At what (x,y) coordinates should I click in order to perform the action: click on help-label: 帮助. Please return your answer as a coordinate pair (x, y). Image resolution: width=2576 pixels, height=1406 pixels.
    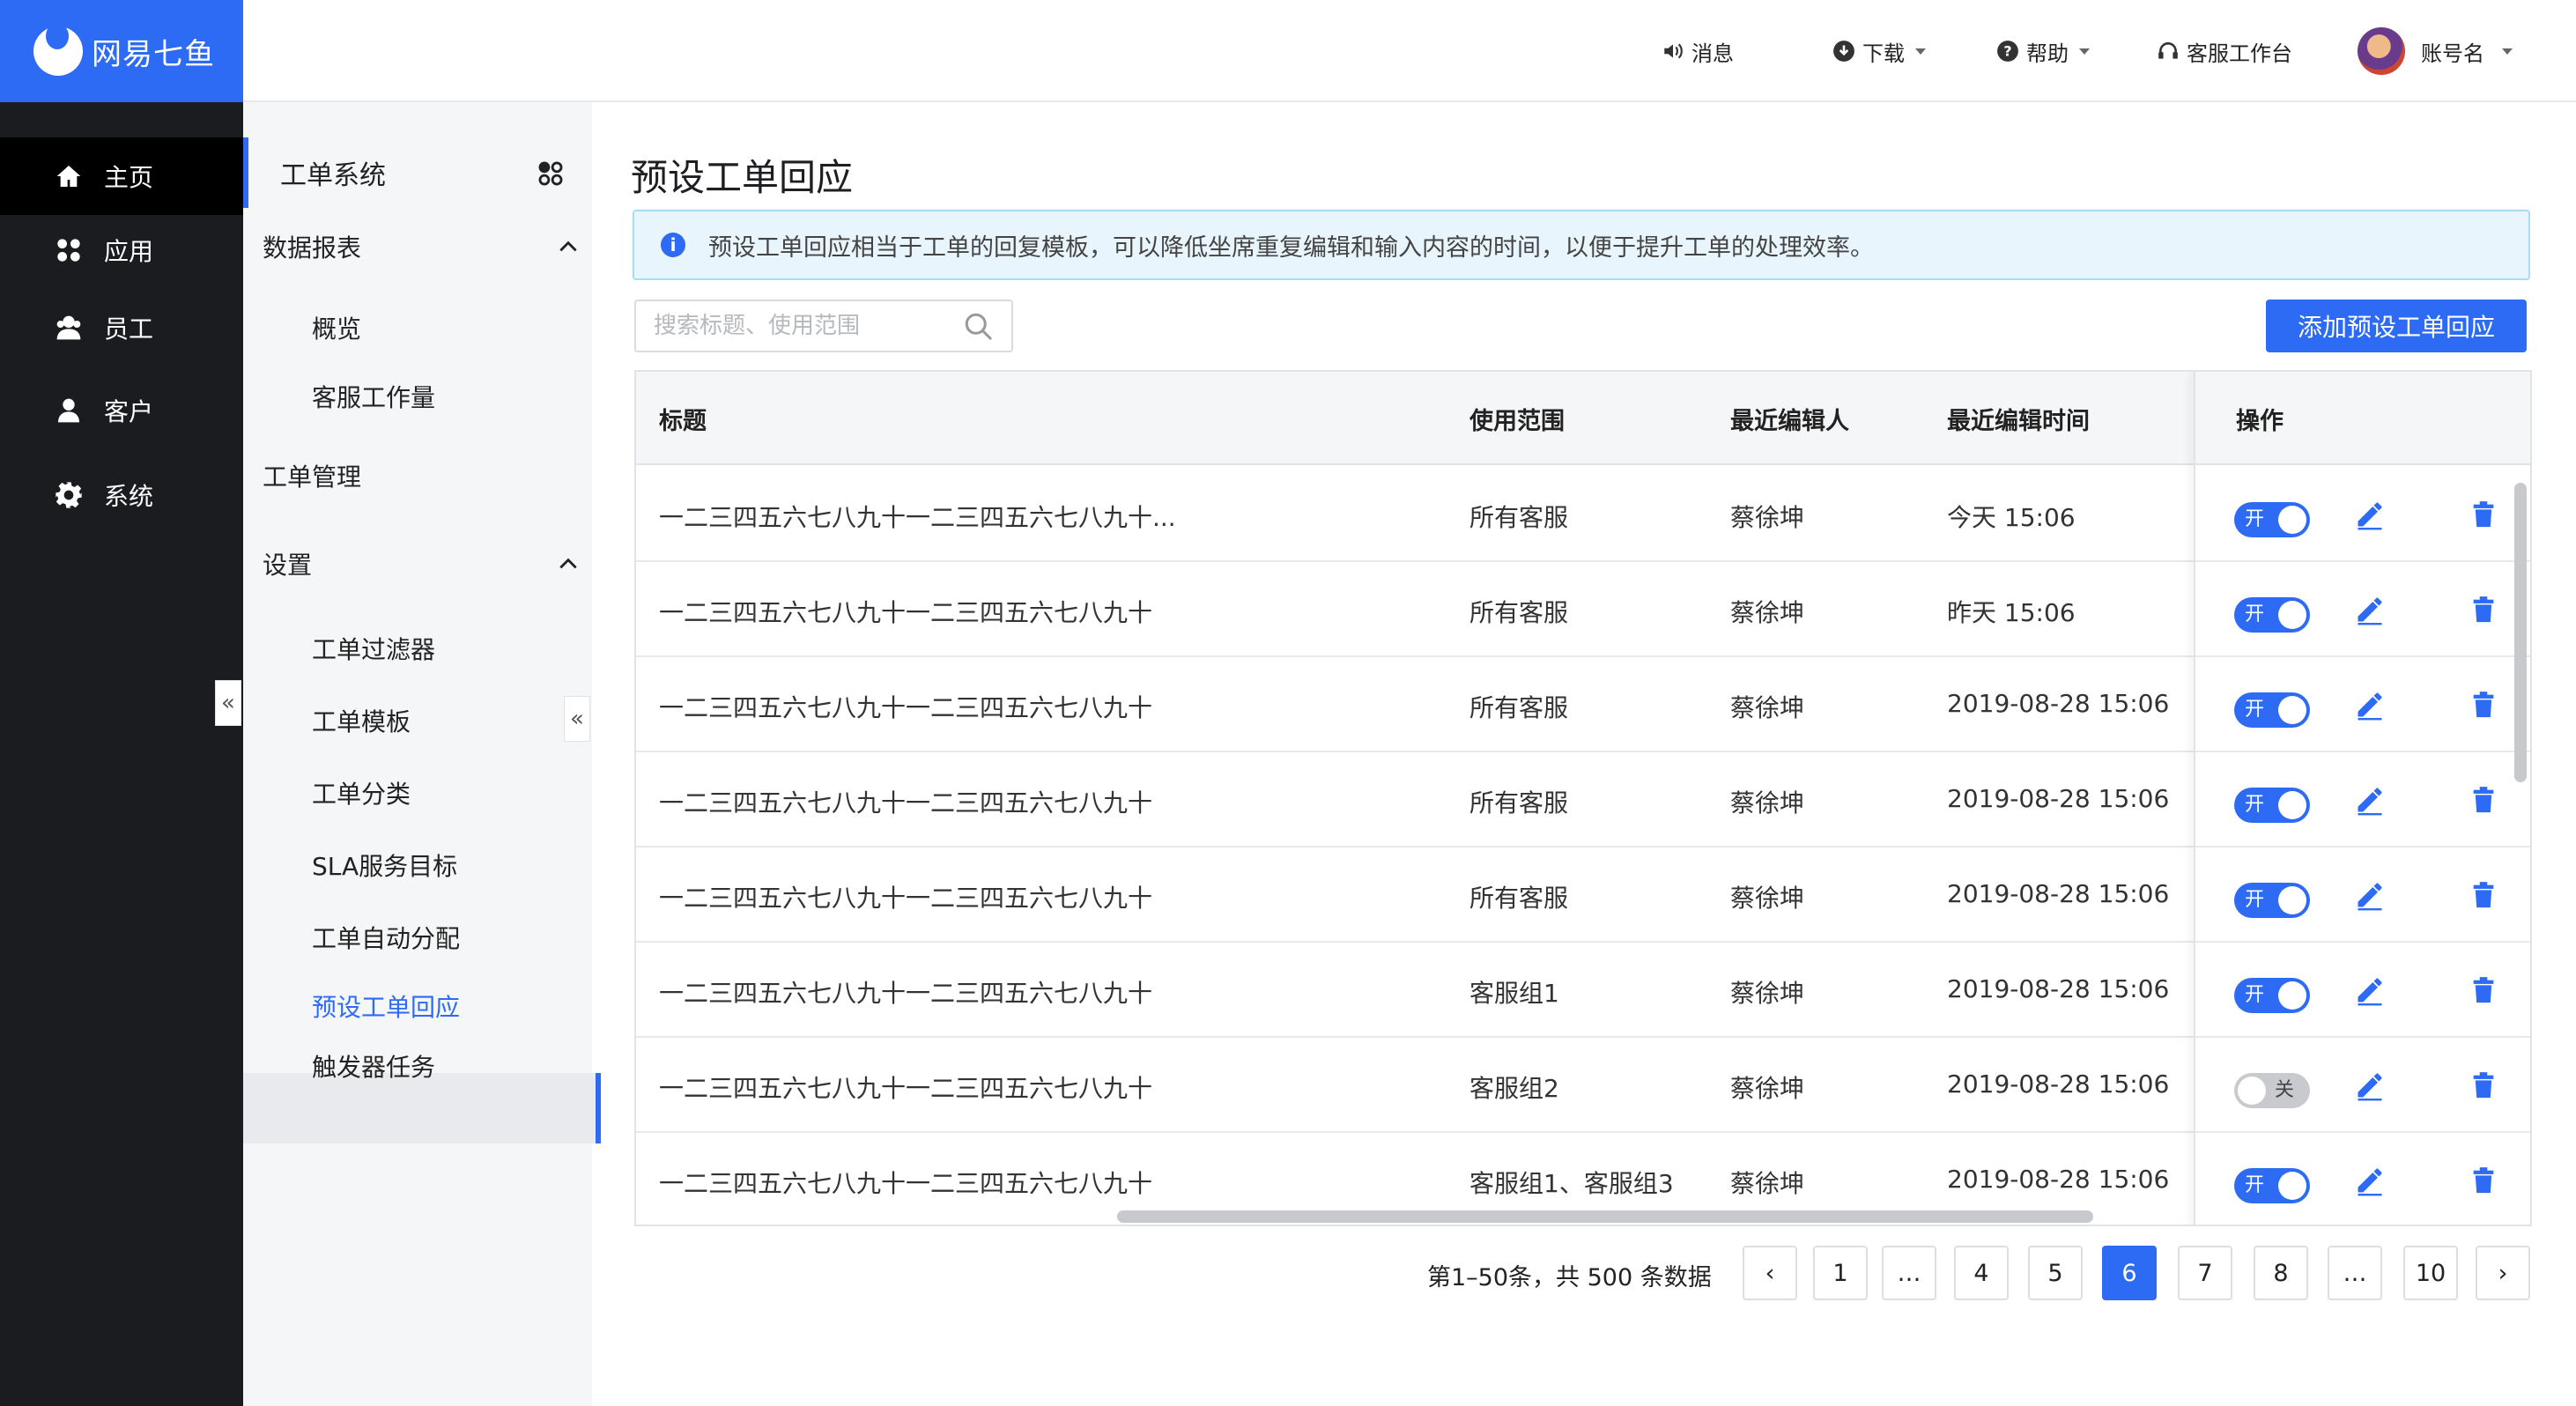
    Looking at the image, I should click on (2048, 53).